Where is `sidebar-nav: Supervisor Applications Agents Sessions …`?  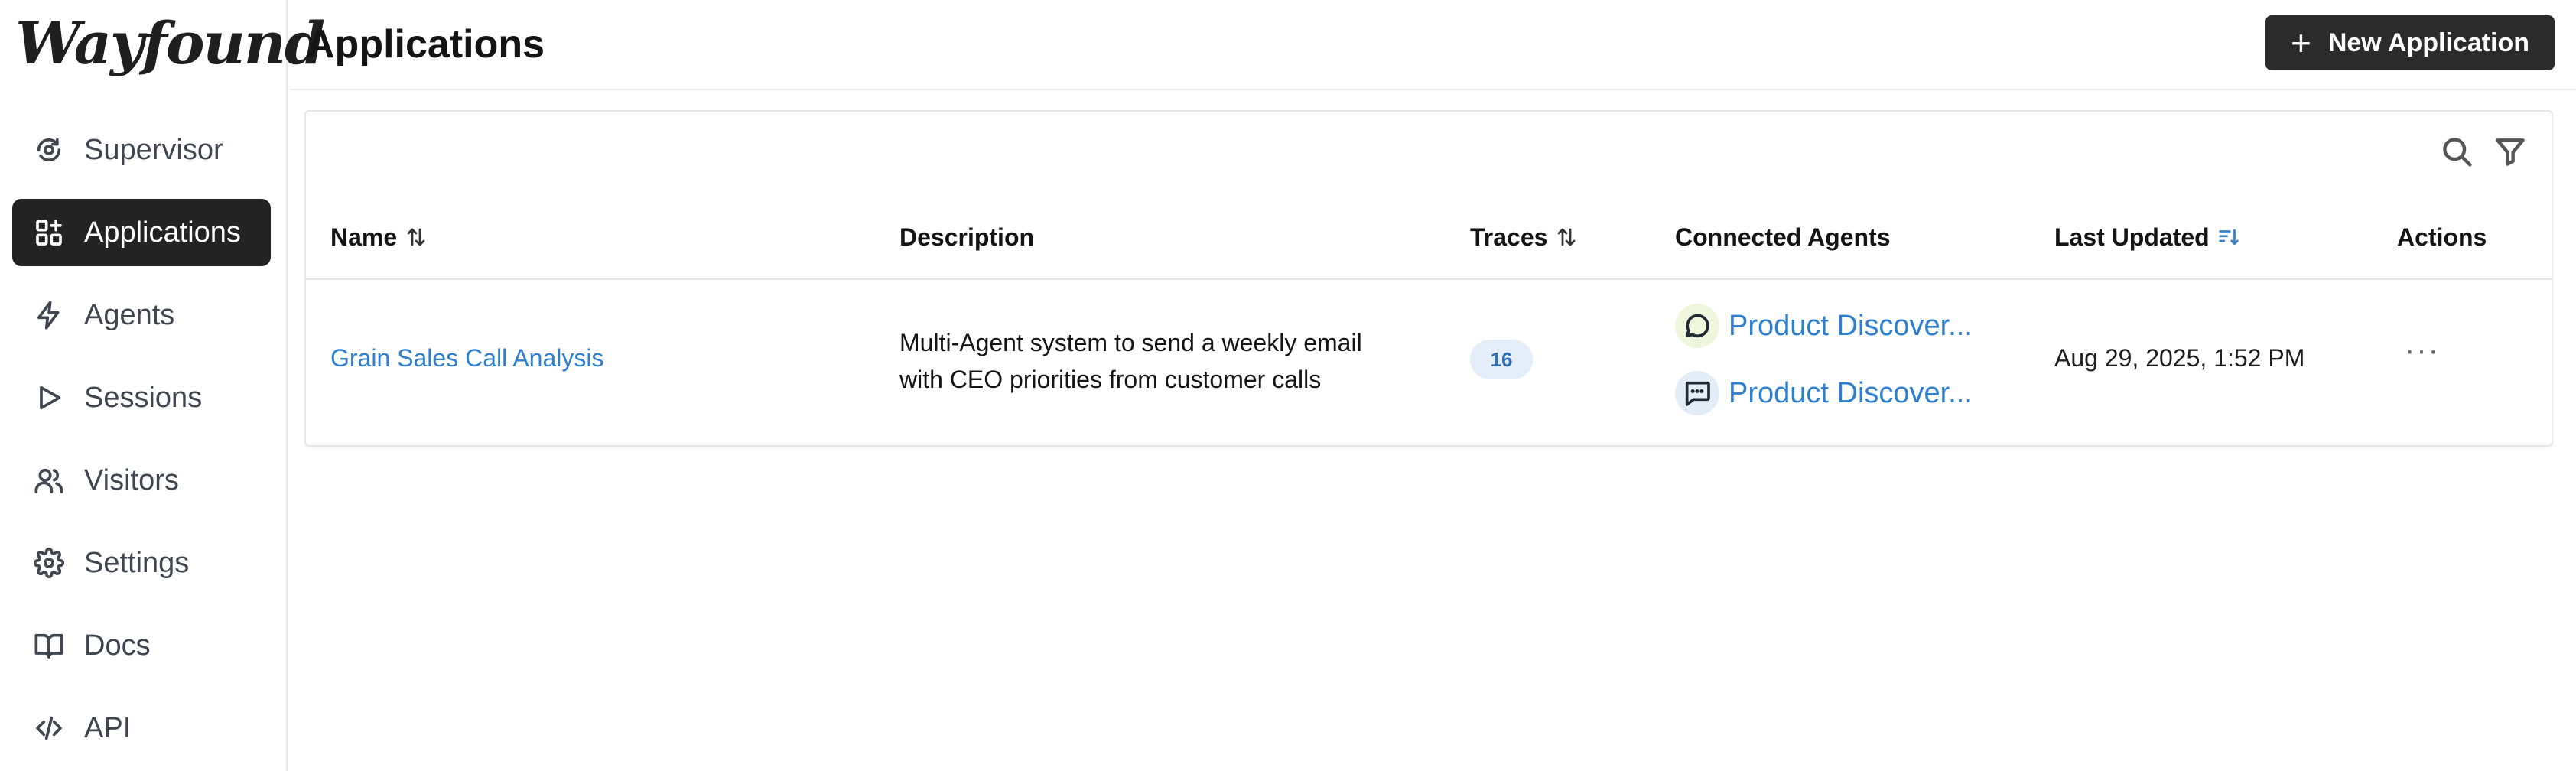
sidebar-nav: Supervisor Applications Agents Sessions … is located at coordinates (141, 443).